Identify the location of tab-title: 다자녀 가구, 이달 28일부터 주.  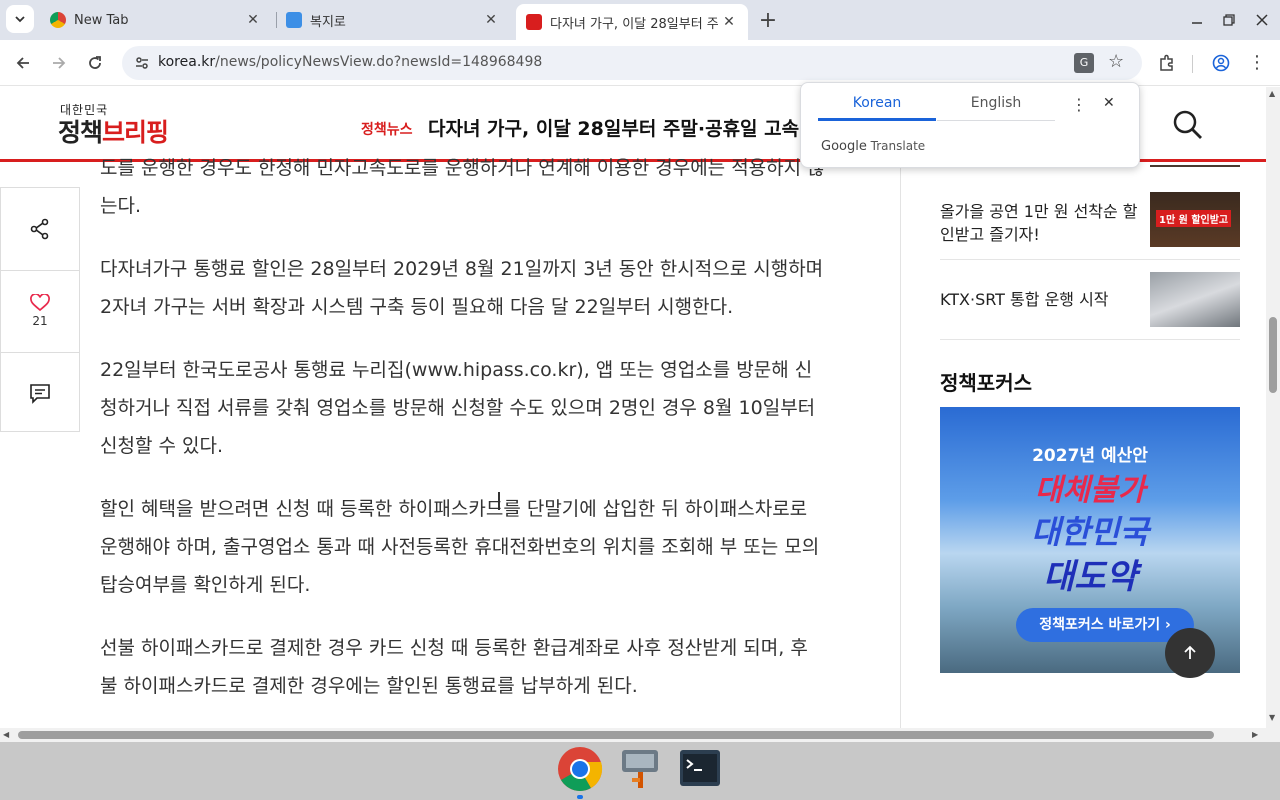
(634, 24).